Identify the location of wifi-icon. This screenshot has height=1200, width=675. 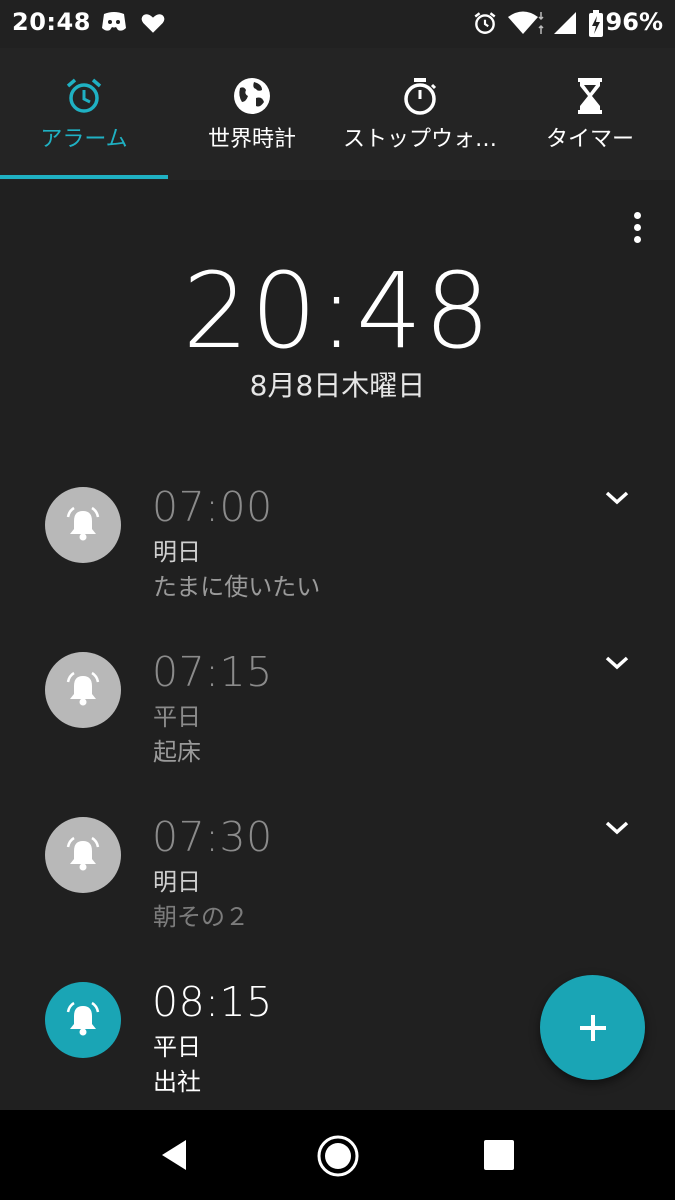
(527, 25).